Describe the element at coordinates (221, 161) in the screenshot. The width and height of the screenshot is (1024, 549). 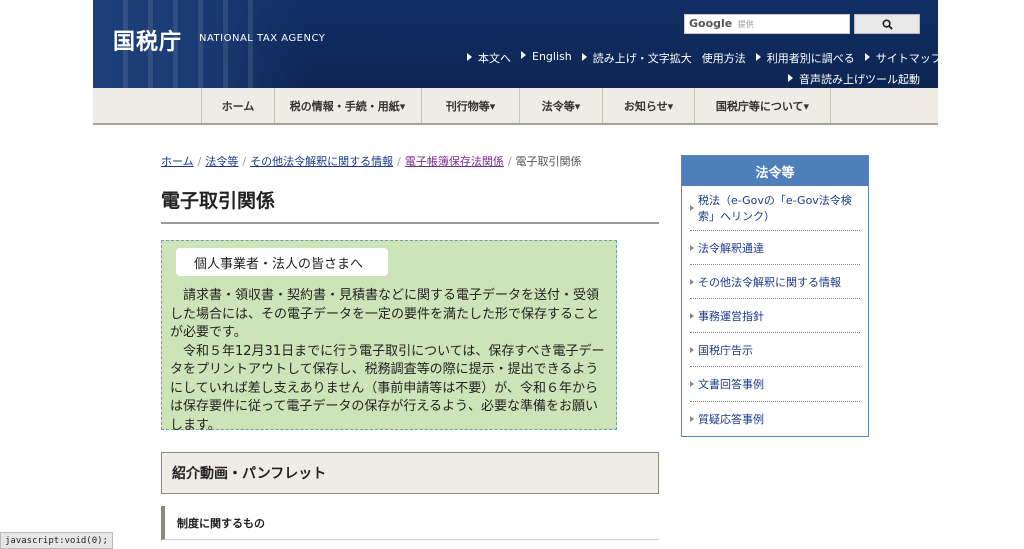
I see `breadcrumb-laws: 法令等` at that location.